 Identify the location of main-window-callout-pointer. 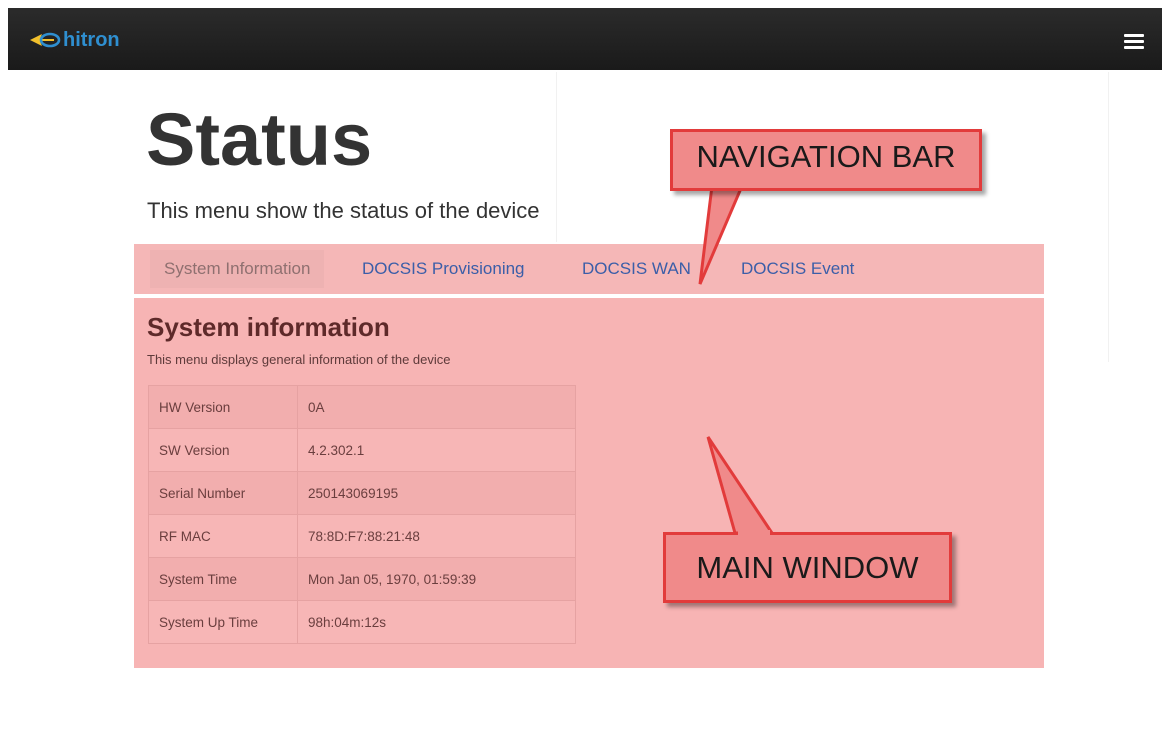
(740, 485).